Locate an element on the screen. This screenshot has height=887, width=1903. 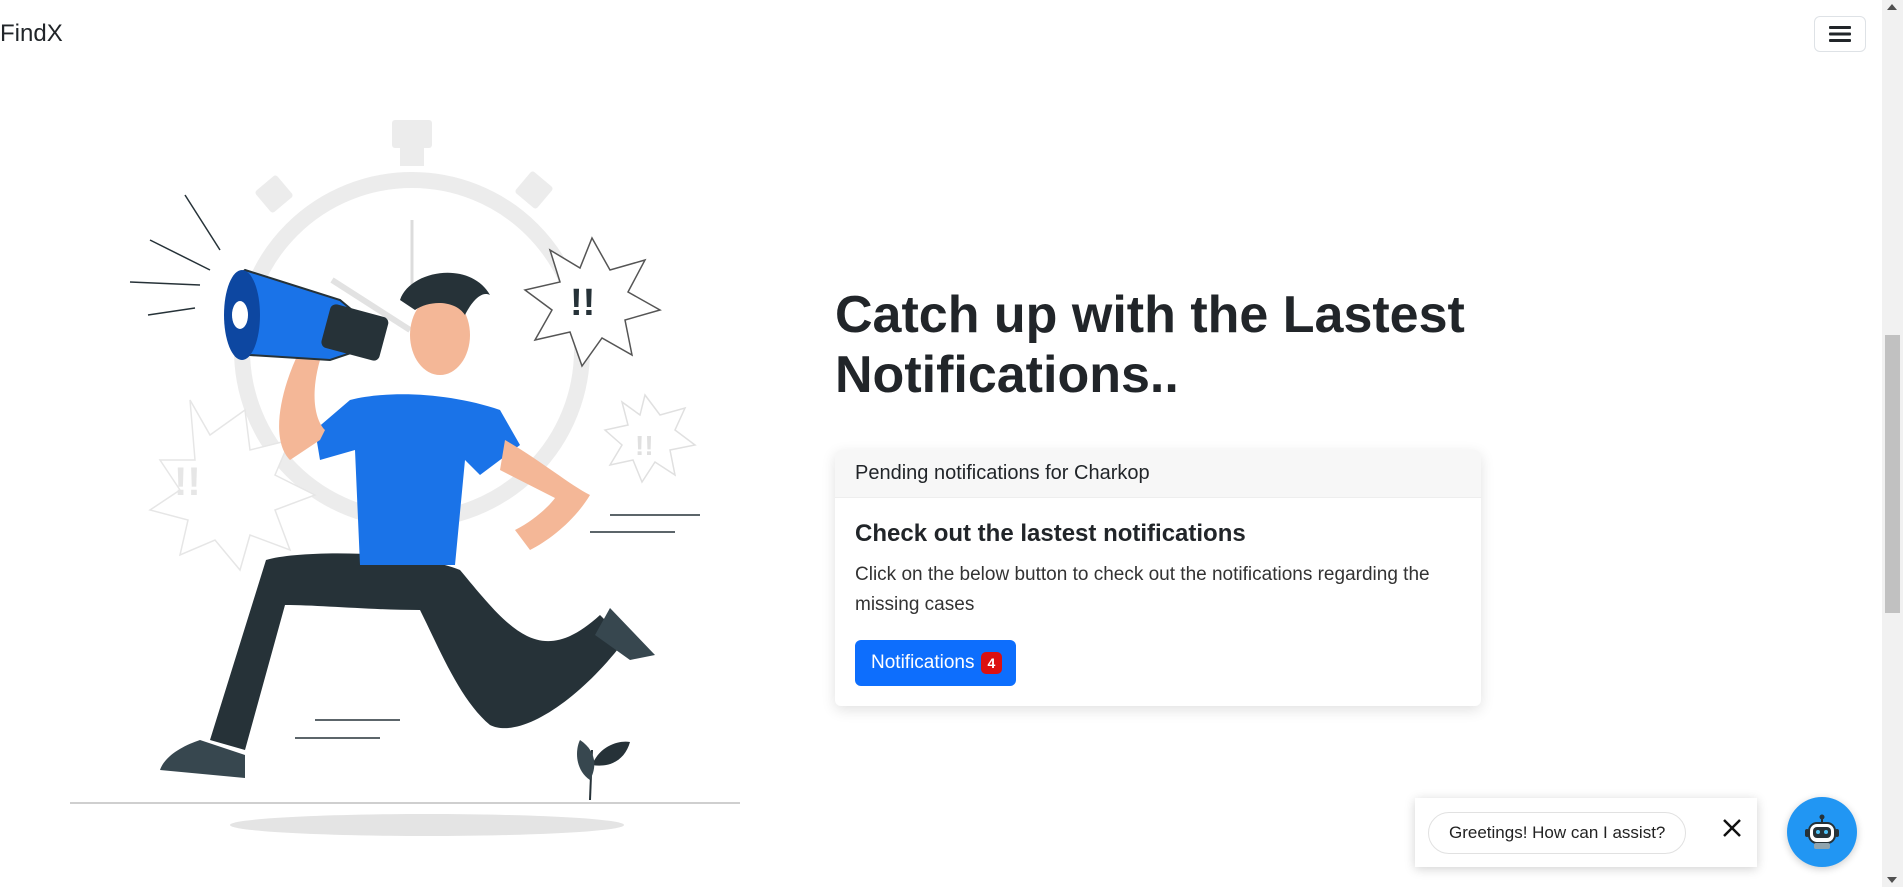
chat-greeting-popup: Greetings! How can I assist? is located at coordinates (1586, 832).